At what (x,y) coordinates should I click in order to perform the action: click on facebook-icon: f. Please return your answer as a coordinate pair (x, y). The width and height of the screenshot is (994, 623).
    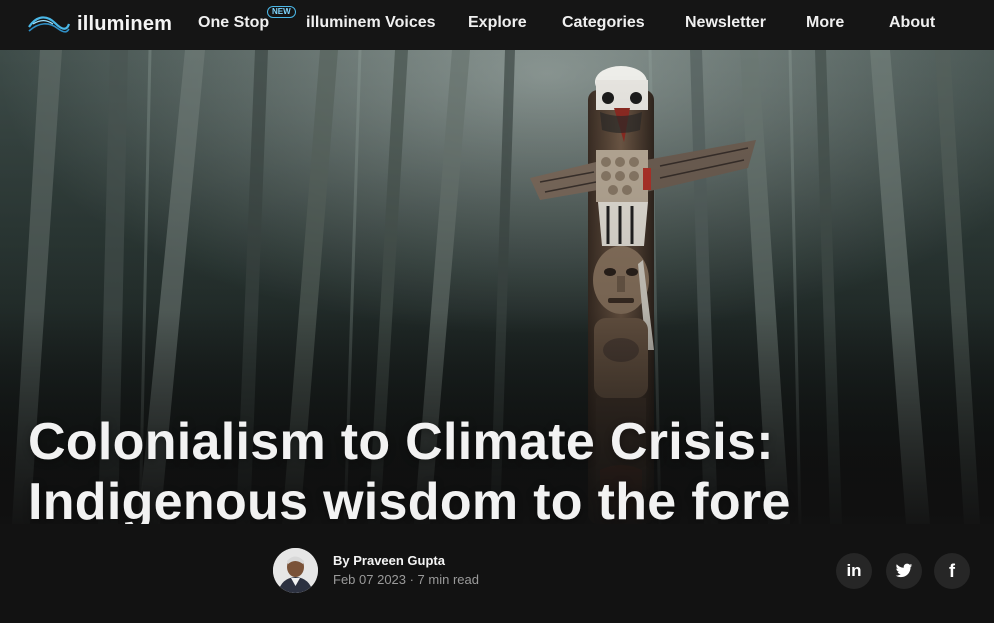
    Looking at the image, I should click on (952, 570).